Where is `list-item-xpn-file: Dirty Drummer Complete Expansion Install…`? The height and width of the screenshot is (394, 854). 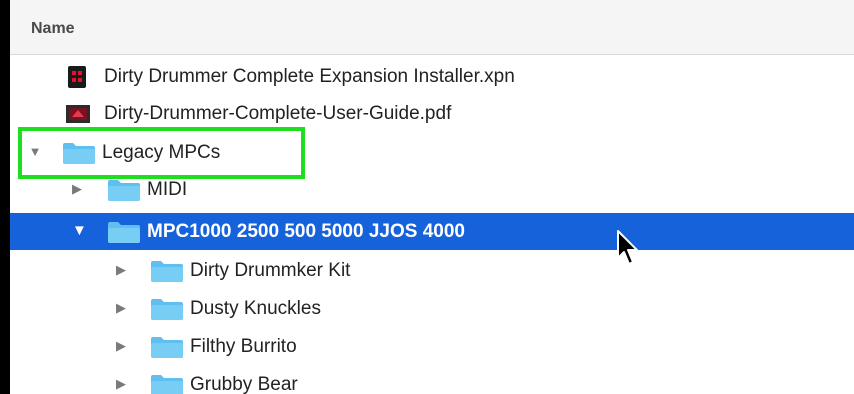
list-item-xpn-file: Dirty Drummer Complete Expansion Install… is located at coordinates (432, 76).